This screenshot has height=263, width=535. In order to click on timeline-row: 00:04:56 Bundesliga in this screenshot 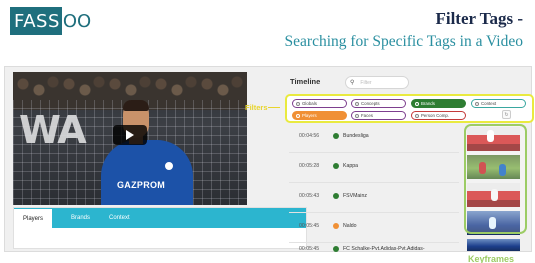, I will do `click(374, 138)`.